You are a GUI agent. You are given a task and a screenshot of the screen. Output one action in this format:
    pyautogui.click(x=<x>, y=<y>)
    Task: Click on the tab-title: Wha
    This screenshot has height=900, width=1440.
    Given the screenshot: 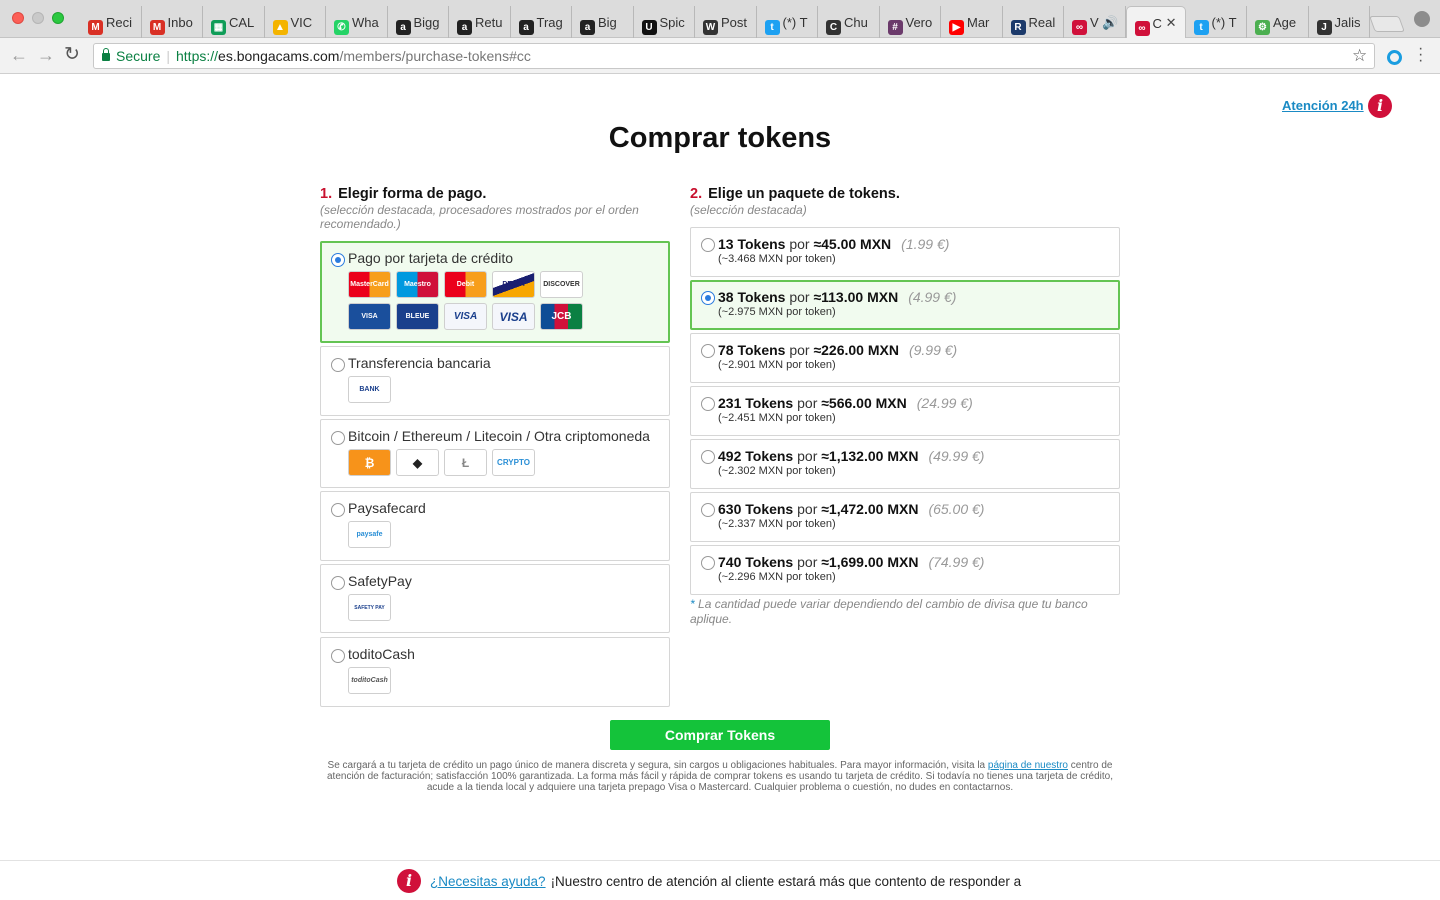 What is the action you would take?
    pyautogui.click(x=365, y=22)
    